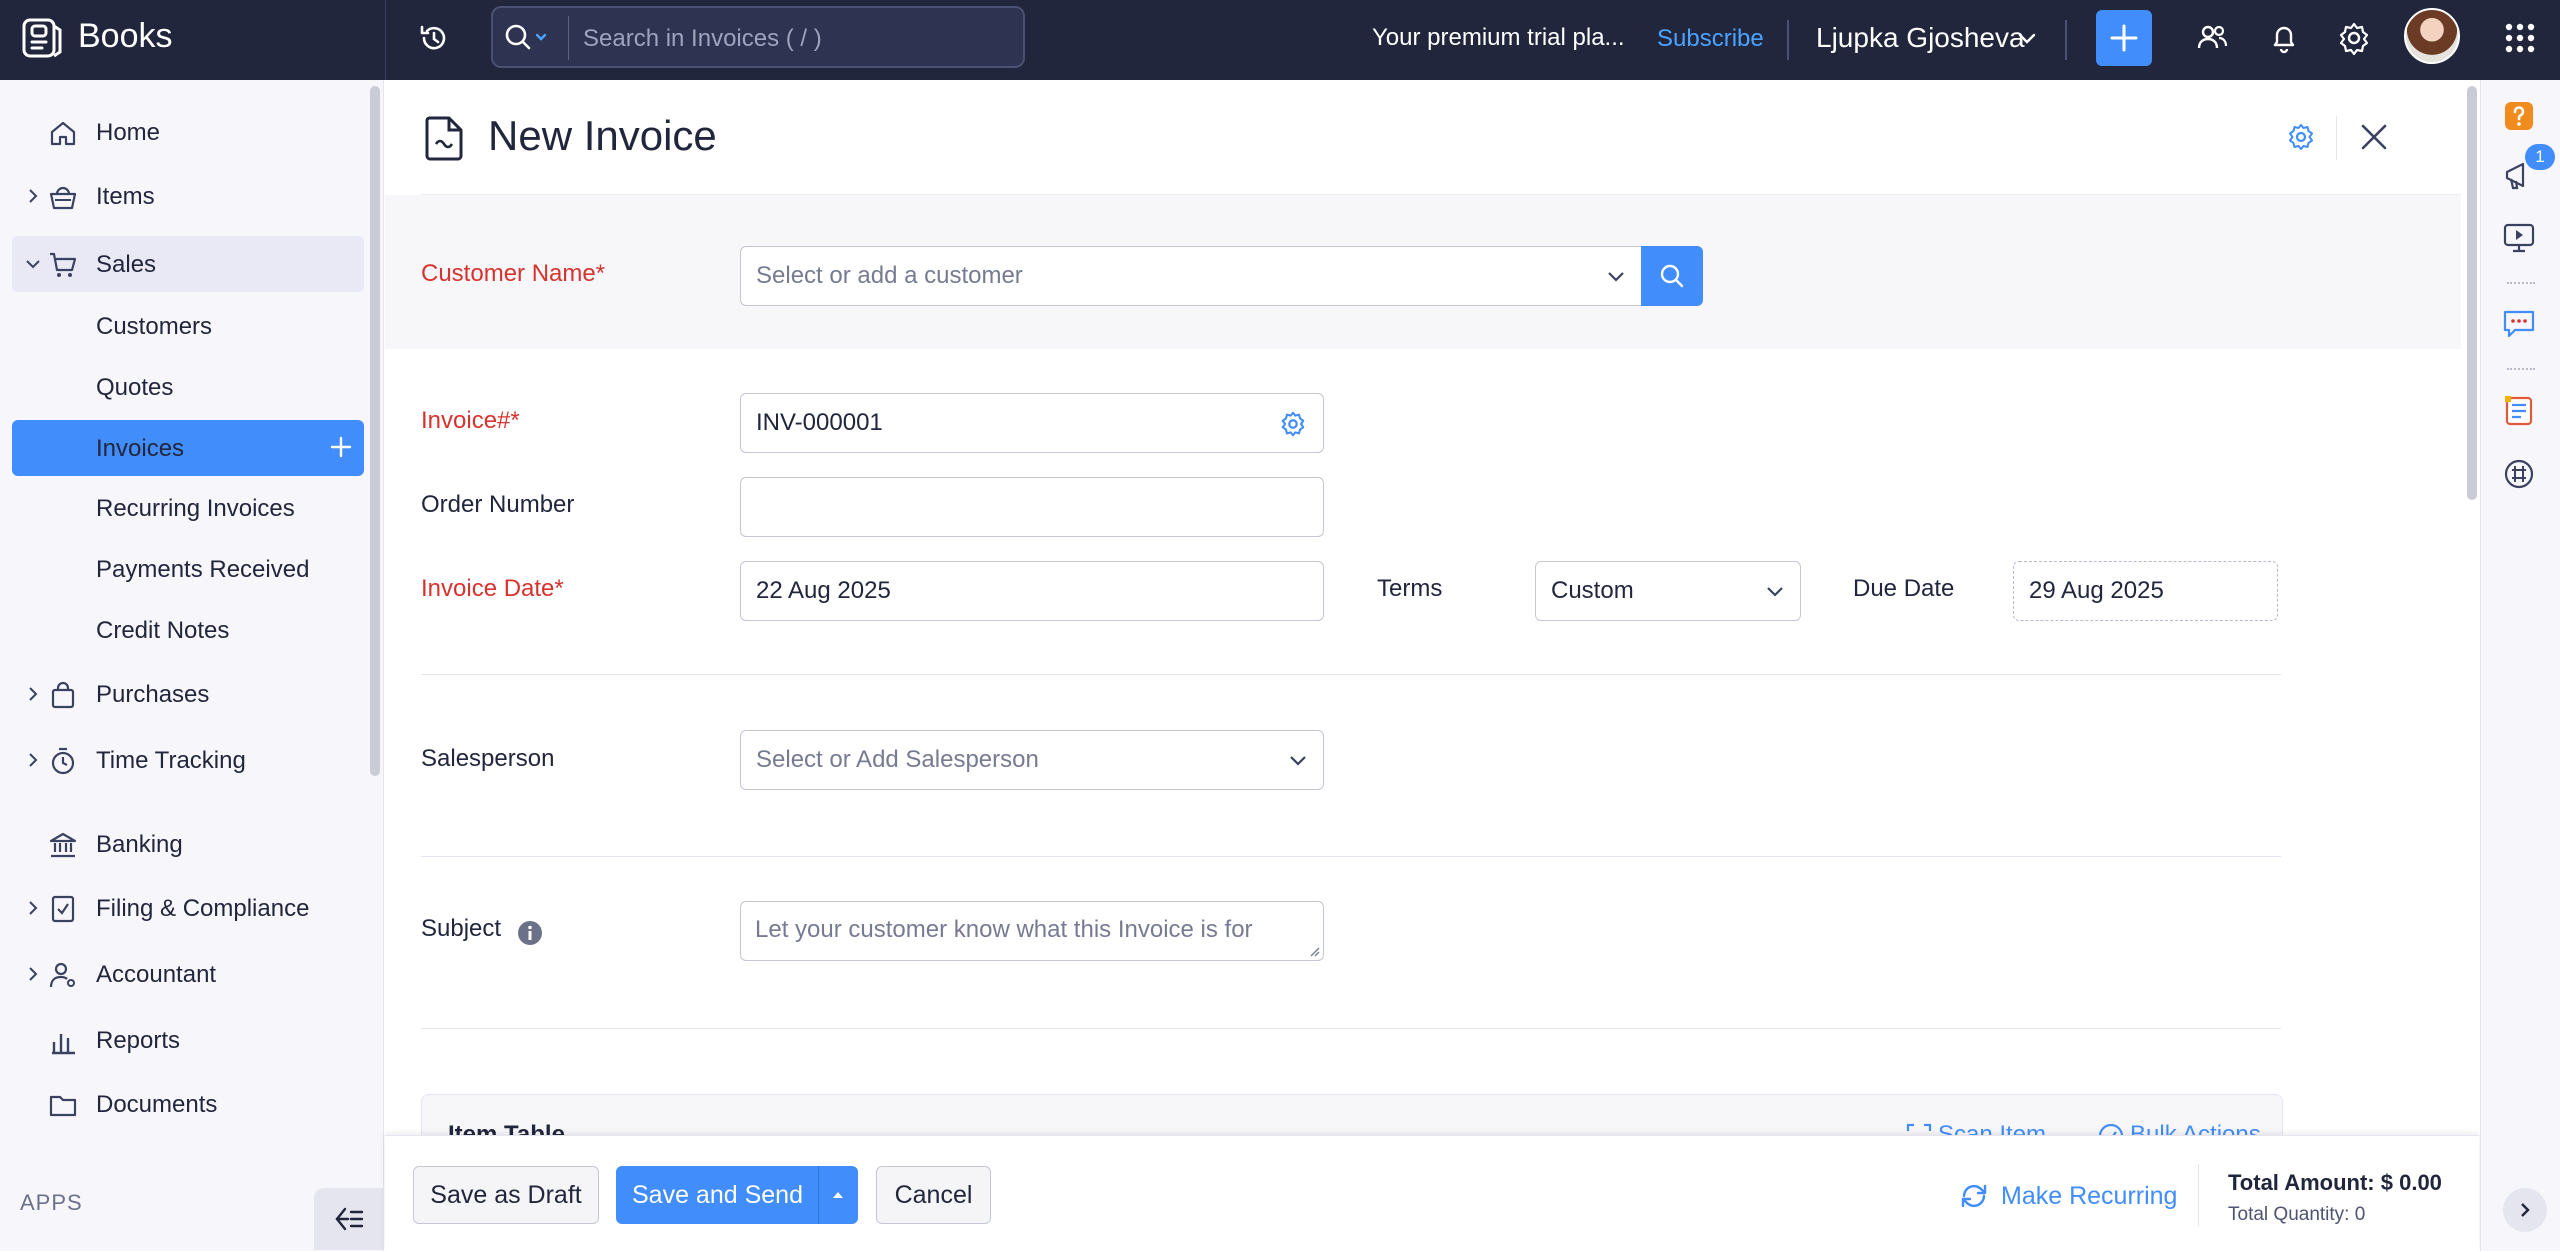  What do you see at coordinates (341, 447) in the screenshot?
I see `add-invoice-plus-icon` at bounding box center [341, 447].